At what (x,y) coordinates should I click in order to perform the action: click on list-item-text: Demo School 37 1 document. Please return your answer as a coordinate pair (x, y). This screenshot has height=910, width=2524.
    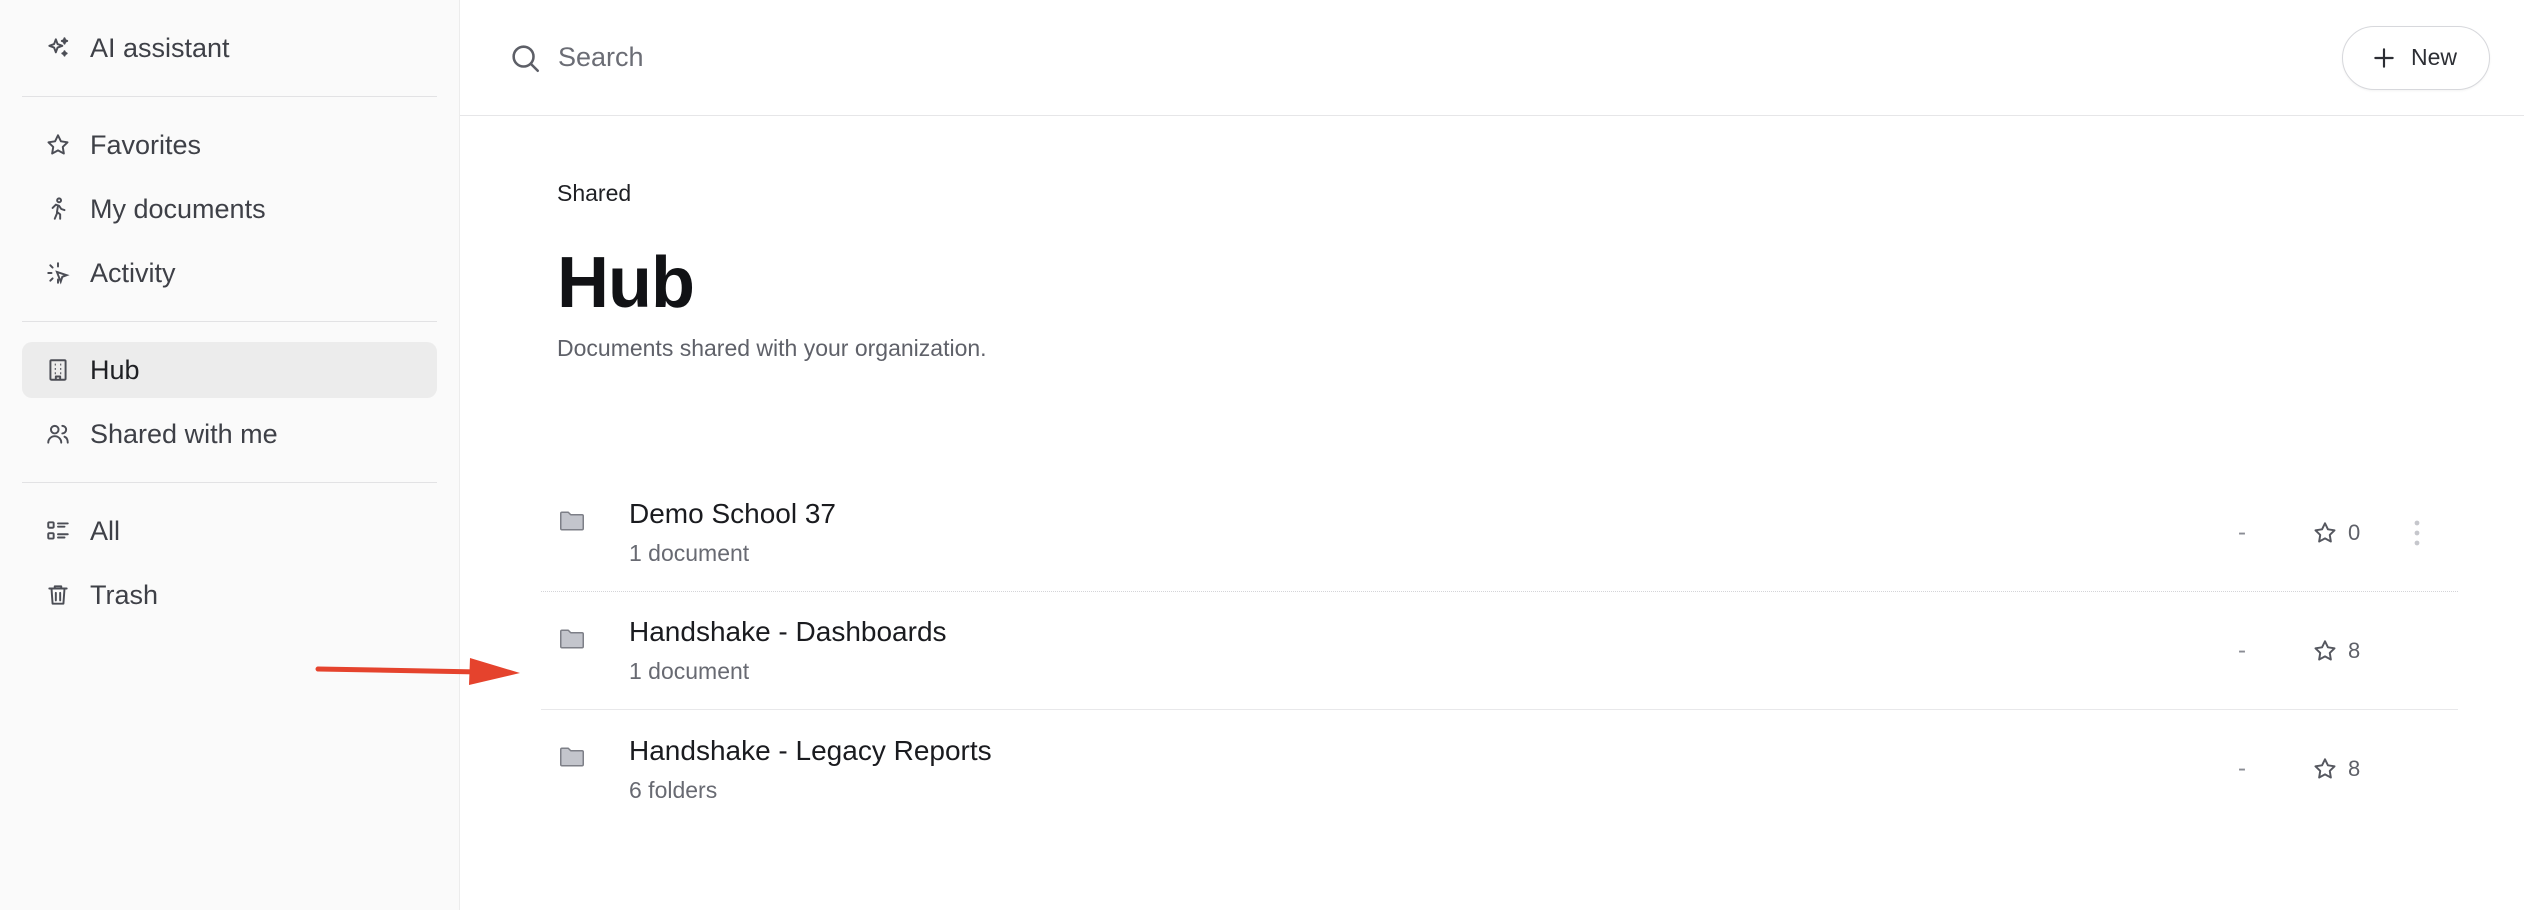
    Looking at the image, I should click on (1420, 532).